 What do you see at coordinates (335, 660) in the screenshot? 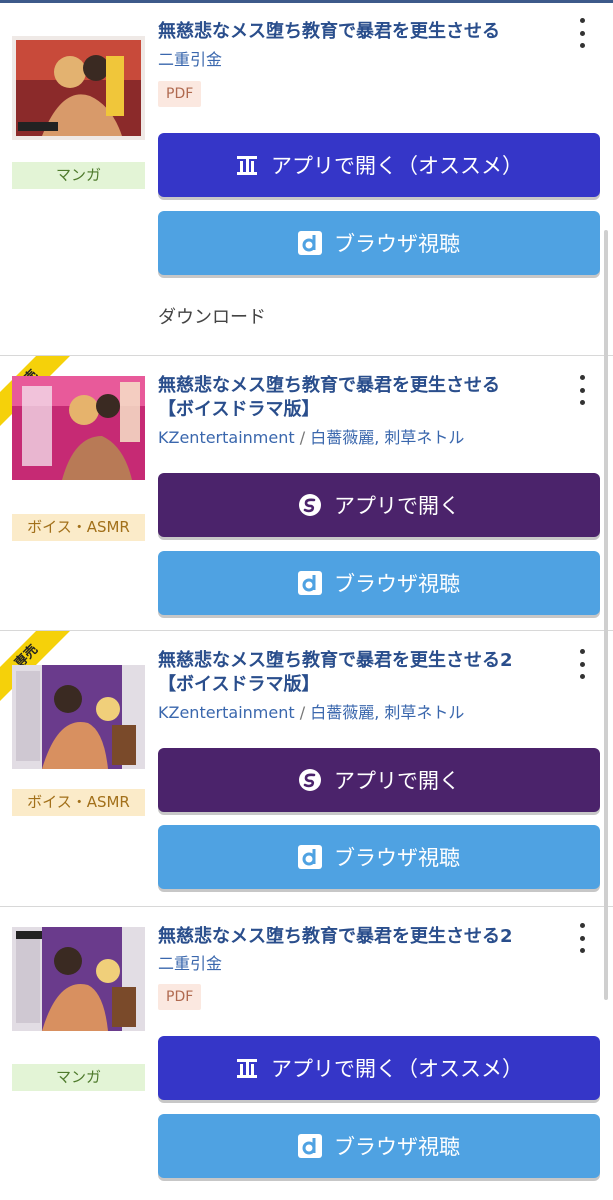
I see `product-title-line1: 無慈悲なメス堕ち教育で暴君を更生させる2` at bounding box center [335, 660].